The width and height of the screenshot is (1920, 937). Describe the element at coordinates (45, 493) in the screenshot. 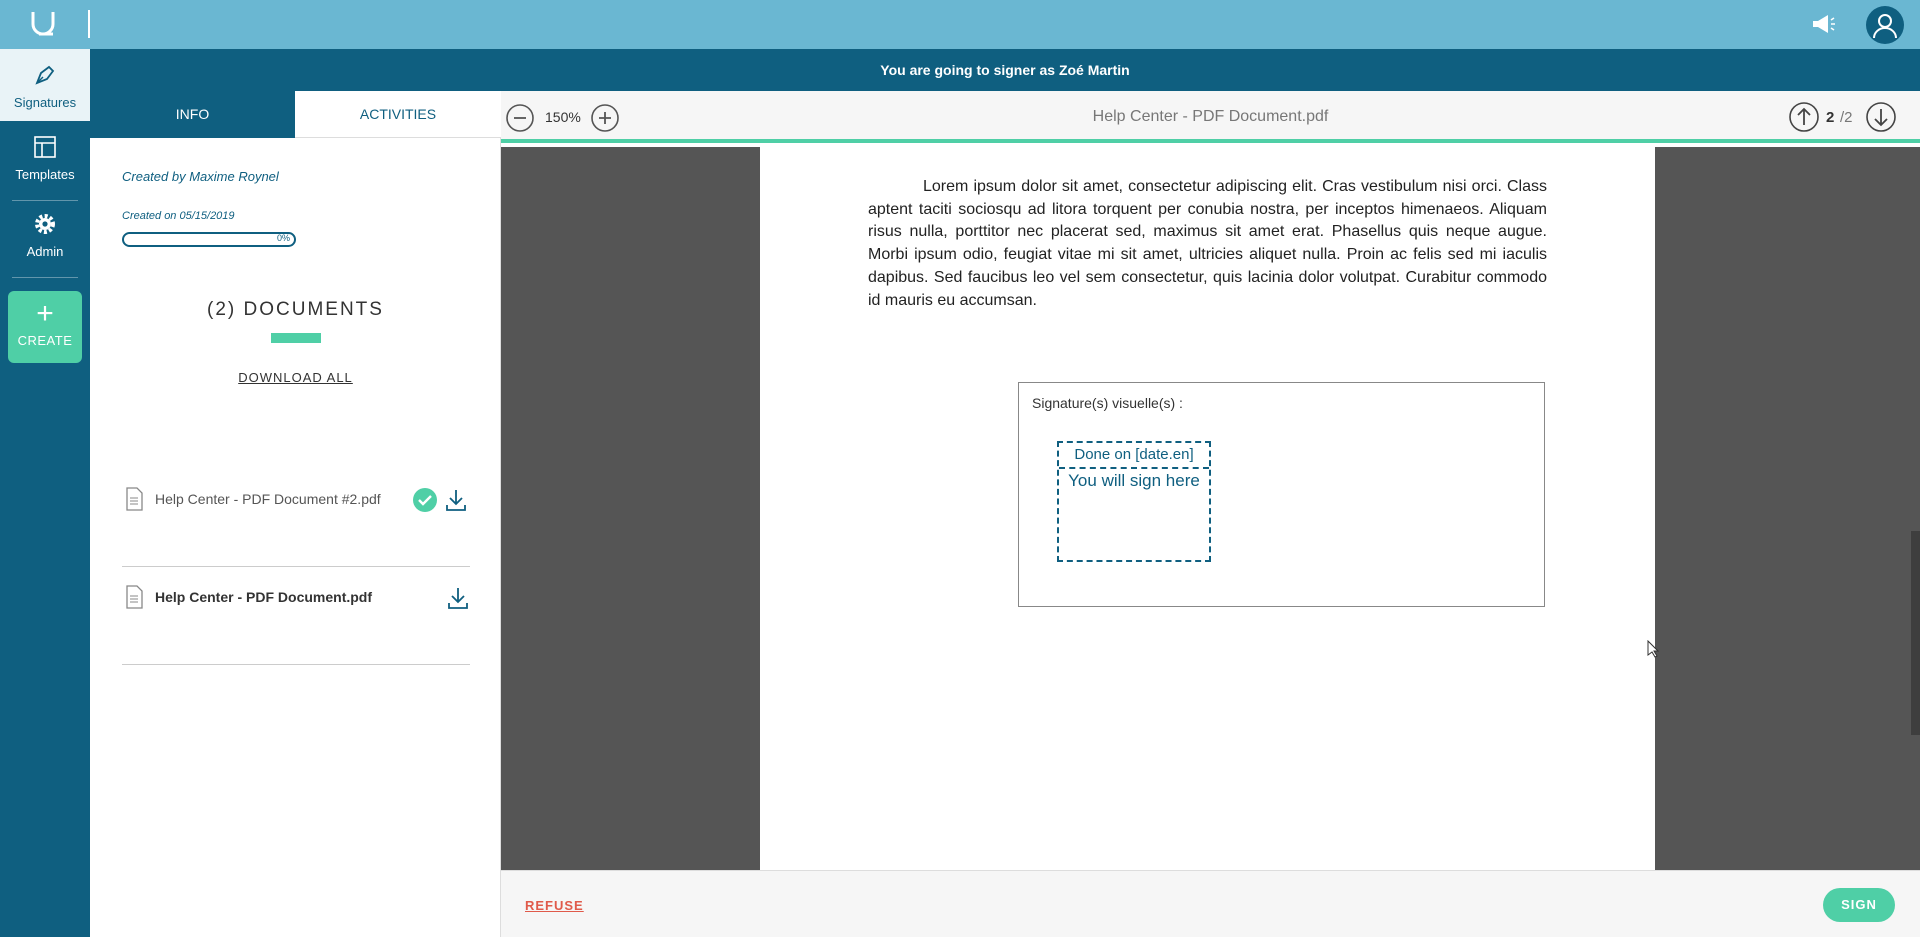

I see `left-nav: Signatures Templates Admin + CREATE` at that location.